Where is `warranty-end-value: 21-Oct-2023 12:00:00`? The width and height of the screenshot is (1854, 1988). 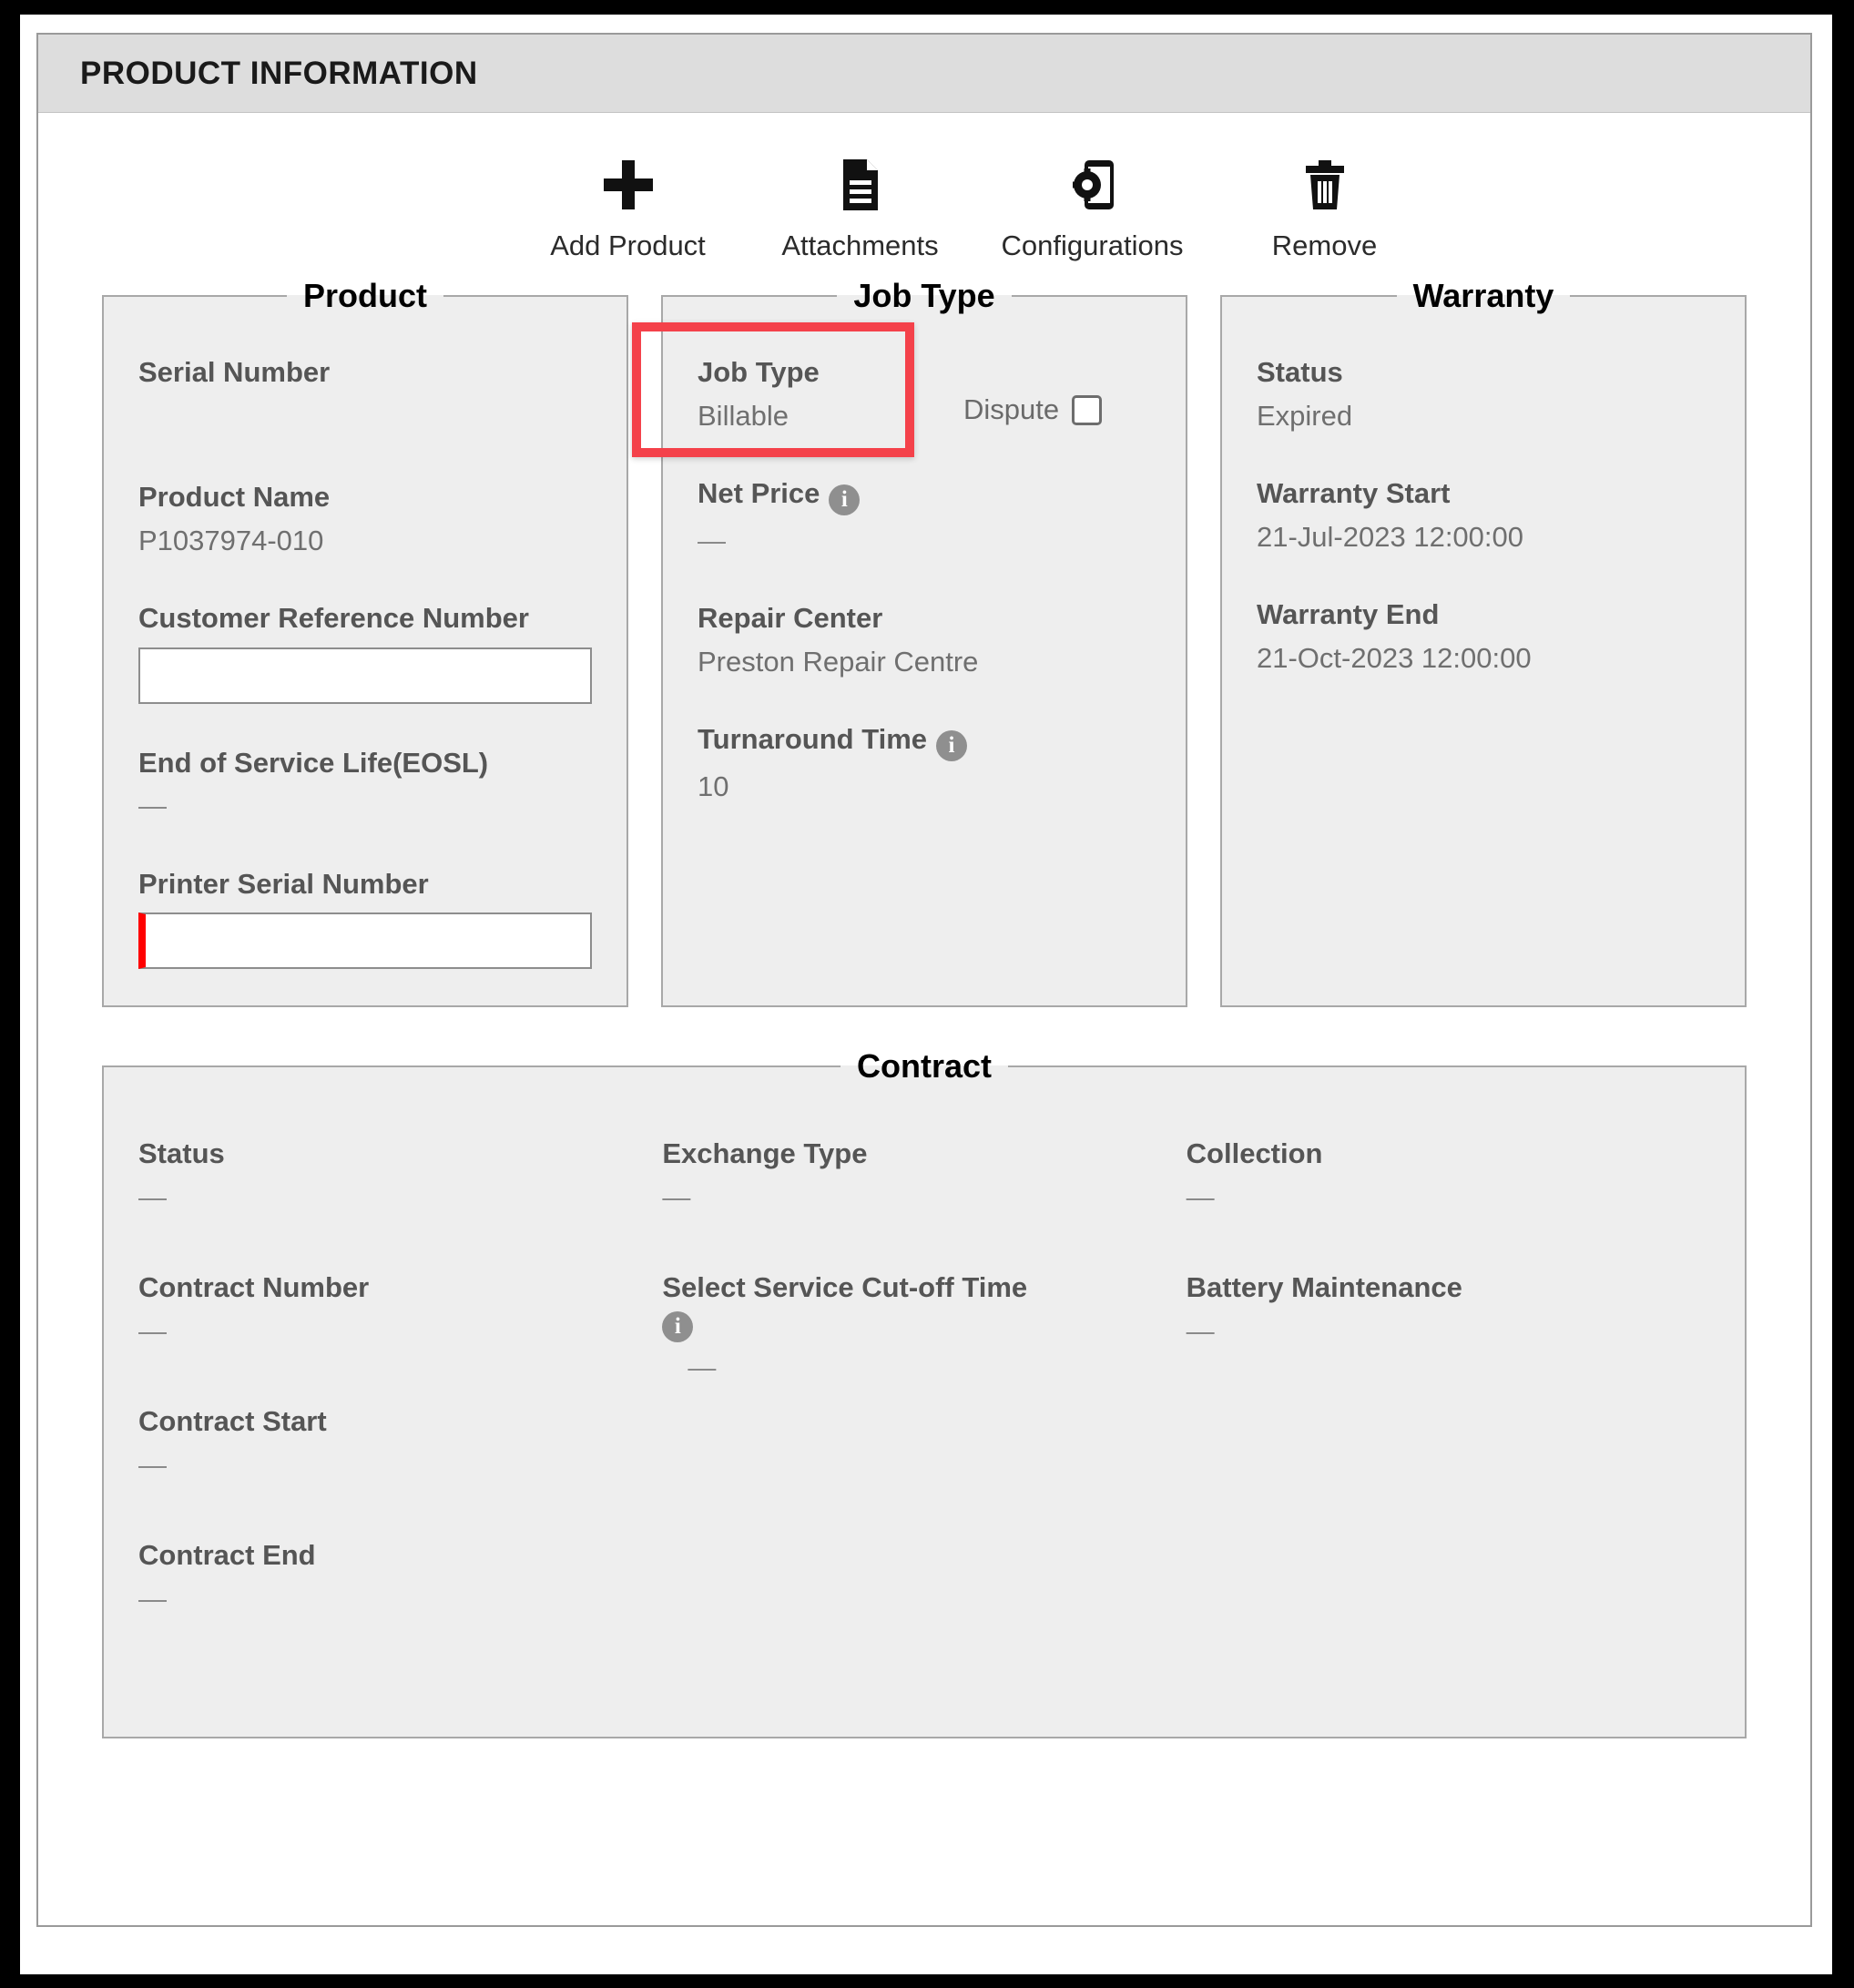 warranty-end-value: 21-Oct-2023 12:00:00 is located at coordinates (1394, 657).